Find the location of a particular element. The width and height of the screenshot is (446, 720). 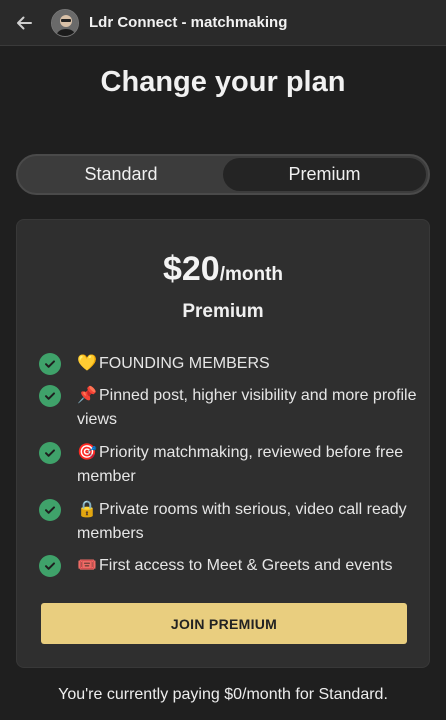

price: $20/month is located at coordinates (223, 269).